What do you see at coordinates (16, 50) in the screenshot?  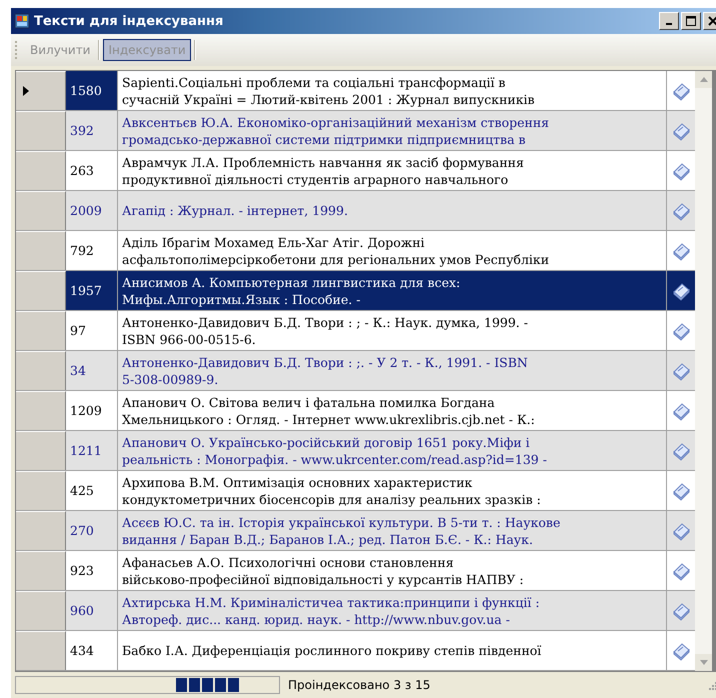 I see `grip-icon` at bounding box center [16, 50].